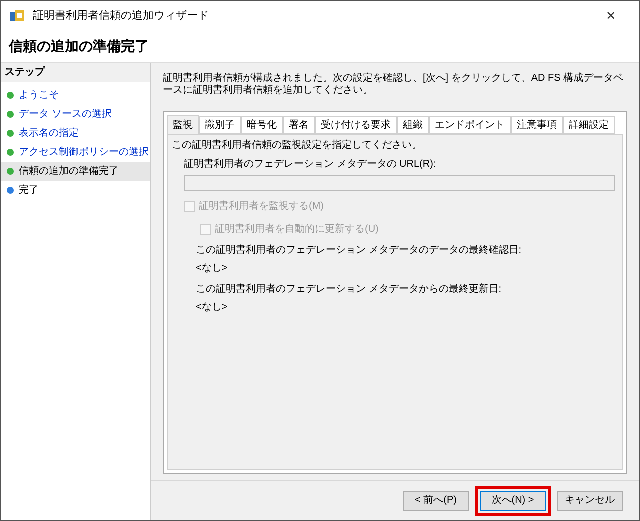 The height and width of the screenshot is (521, 640). What do you see at coordinates (262, 125) in the screenshot?
I see `tab: 暗号化` at bounding box center [262, 125].